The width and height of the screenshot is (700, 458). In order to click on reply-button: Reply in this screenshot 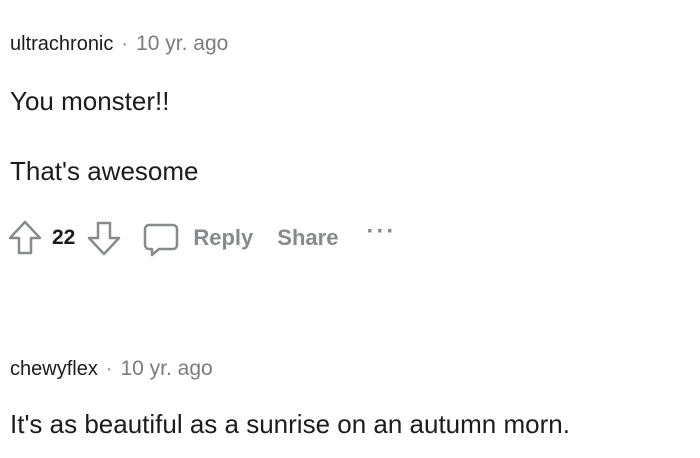, I will do `click(223, 238)`.